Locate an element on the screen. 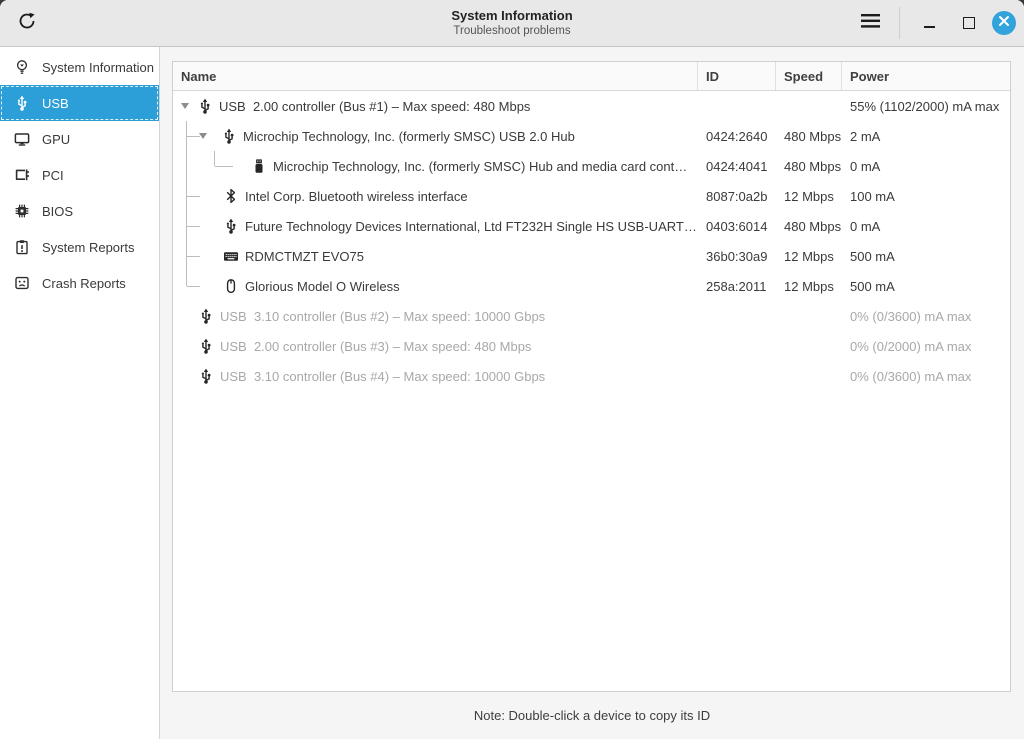  sidebar-item-system-reports: System Reports is located at coordinates (79, 247).